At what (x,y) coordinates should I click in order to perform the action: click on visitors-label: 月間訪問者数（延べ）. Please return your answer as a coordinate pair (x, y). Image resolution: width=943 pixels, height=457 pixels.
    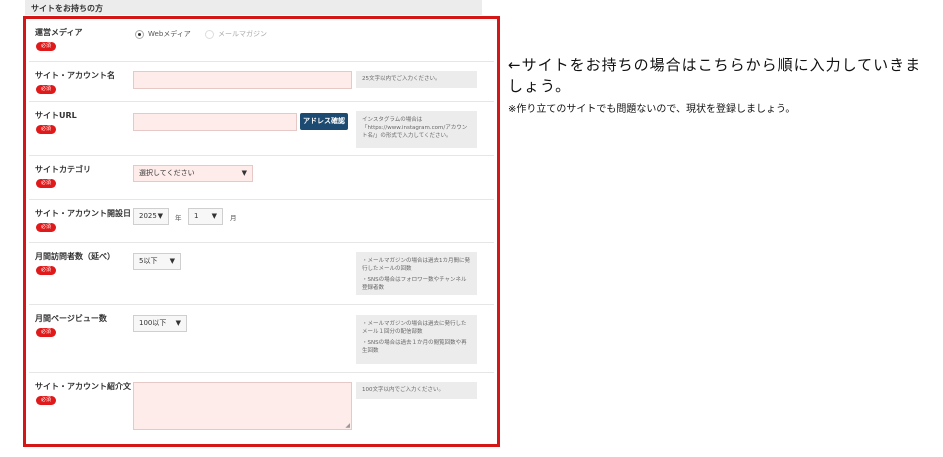
    Looking at the image, I should click on (75, 256).